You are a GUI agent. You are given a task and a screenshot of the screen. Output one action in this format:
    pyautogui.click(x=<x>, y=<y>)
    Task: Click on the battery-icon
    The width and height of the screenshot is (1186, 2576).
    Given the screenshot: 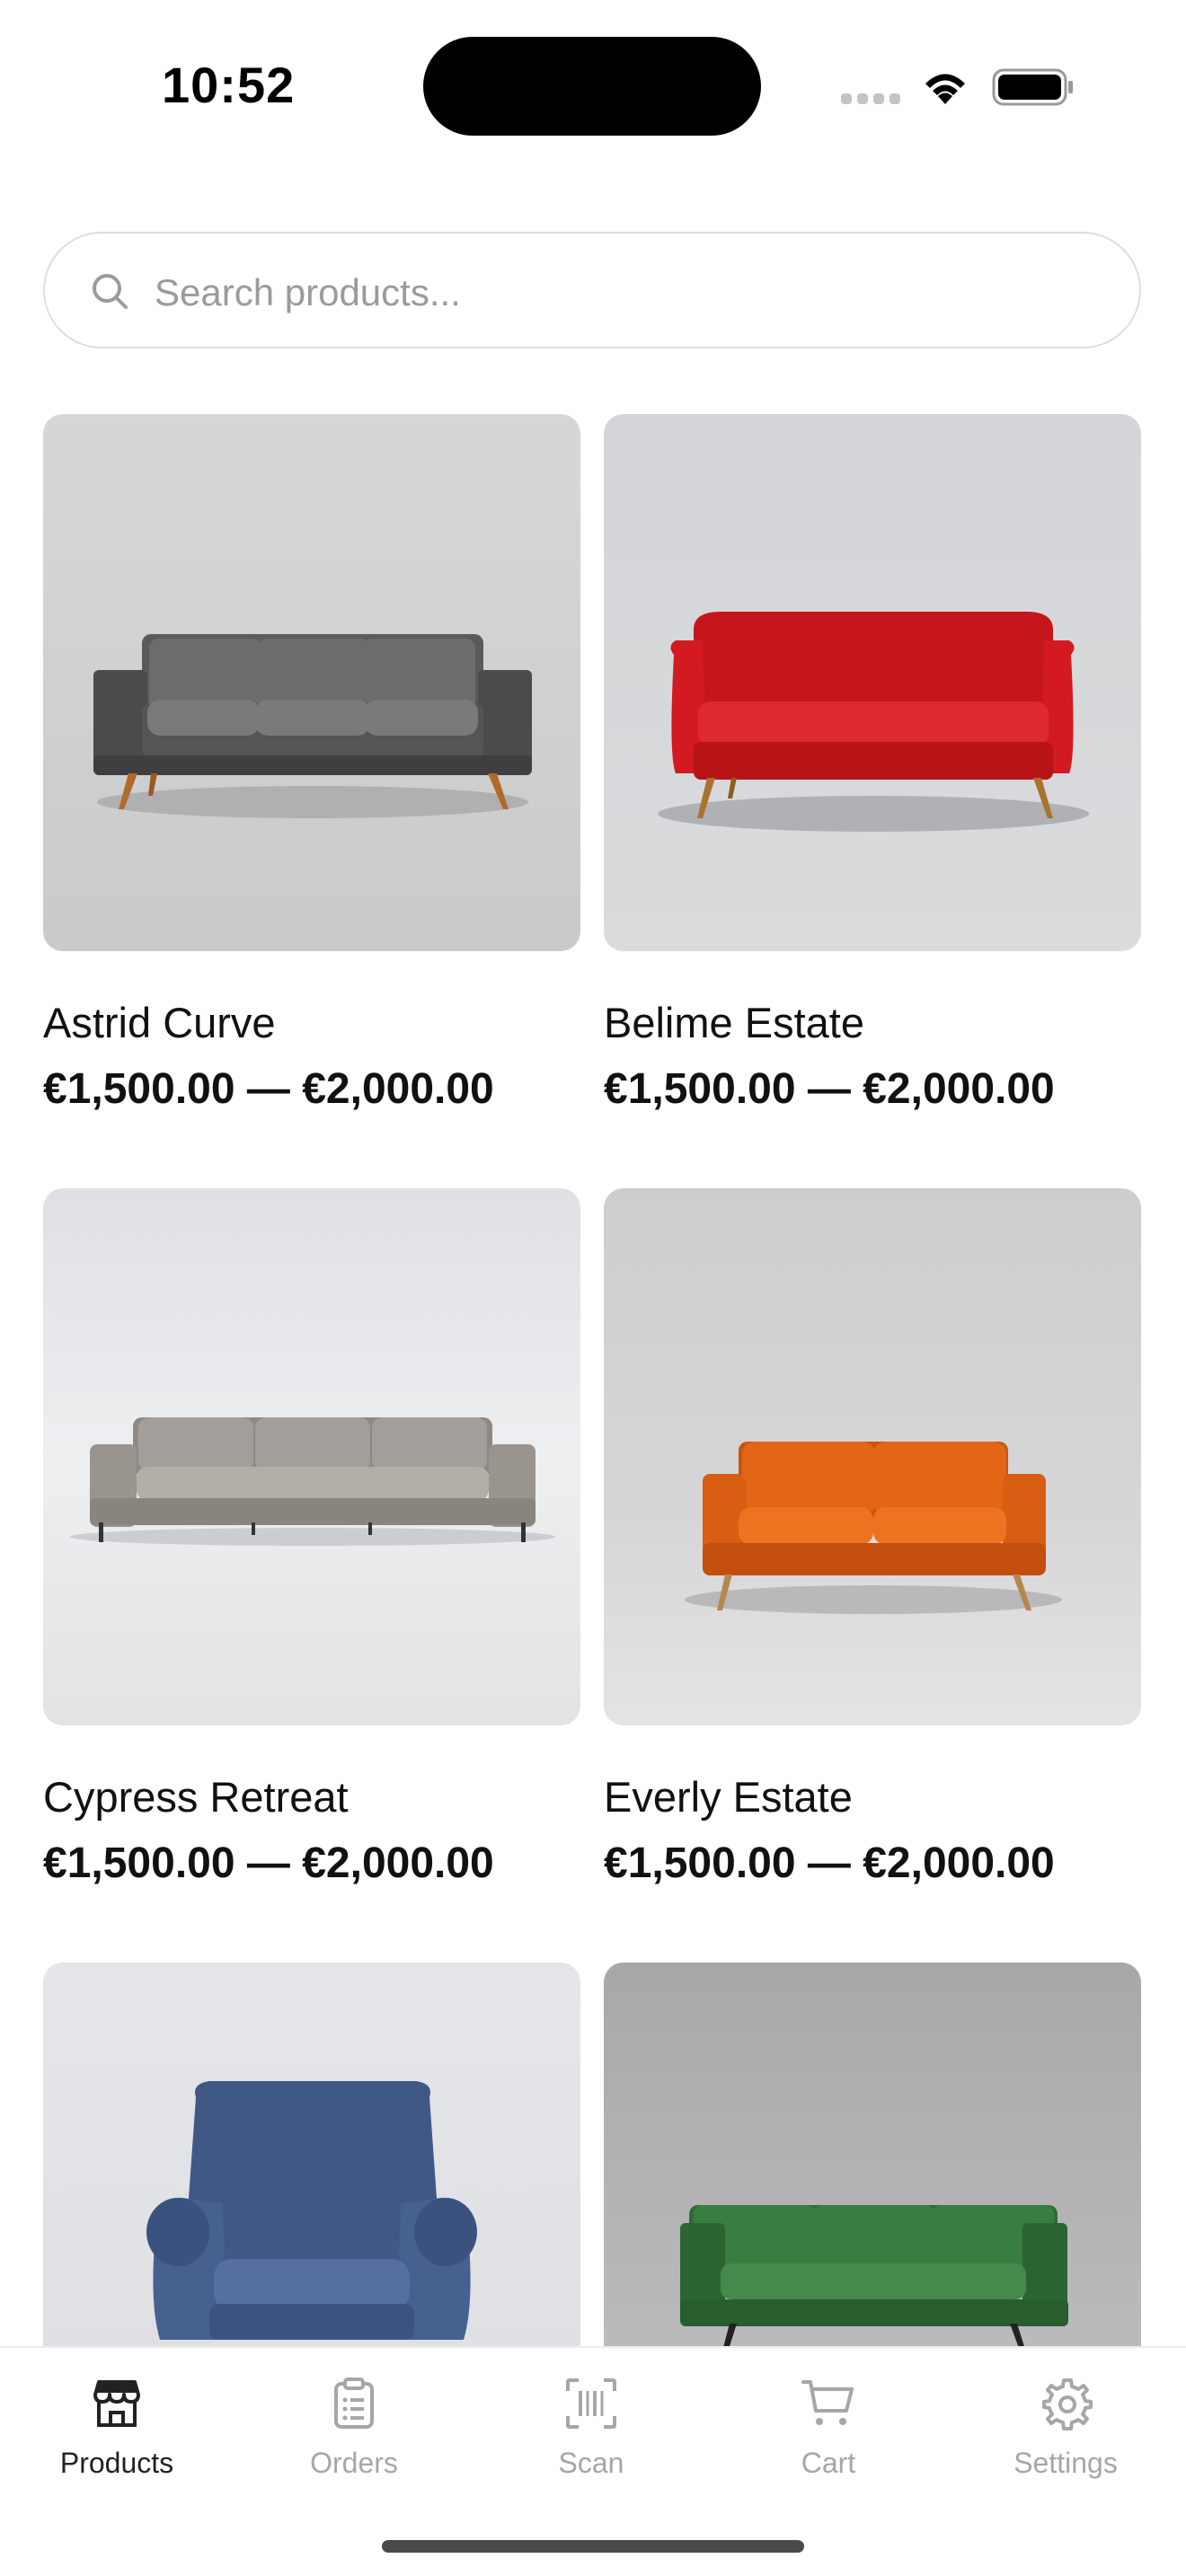 What is the action you would take?
    pyautogui.click(x=1032, y=87)
    